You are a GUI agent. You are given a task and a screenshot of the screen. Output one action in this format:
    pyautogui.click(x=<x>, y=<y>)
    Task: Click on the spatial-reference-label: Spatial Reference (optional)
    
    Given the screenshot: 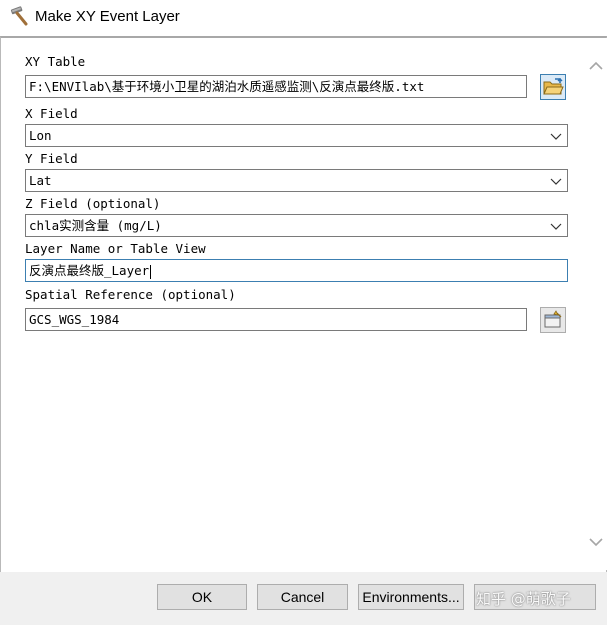 What is the action you would take?
    pyautogui.click(x=130, y=294)
    